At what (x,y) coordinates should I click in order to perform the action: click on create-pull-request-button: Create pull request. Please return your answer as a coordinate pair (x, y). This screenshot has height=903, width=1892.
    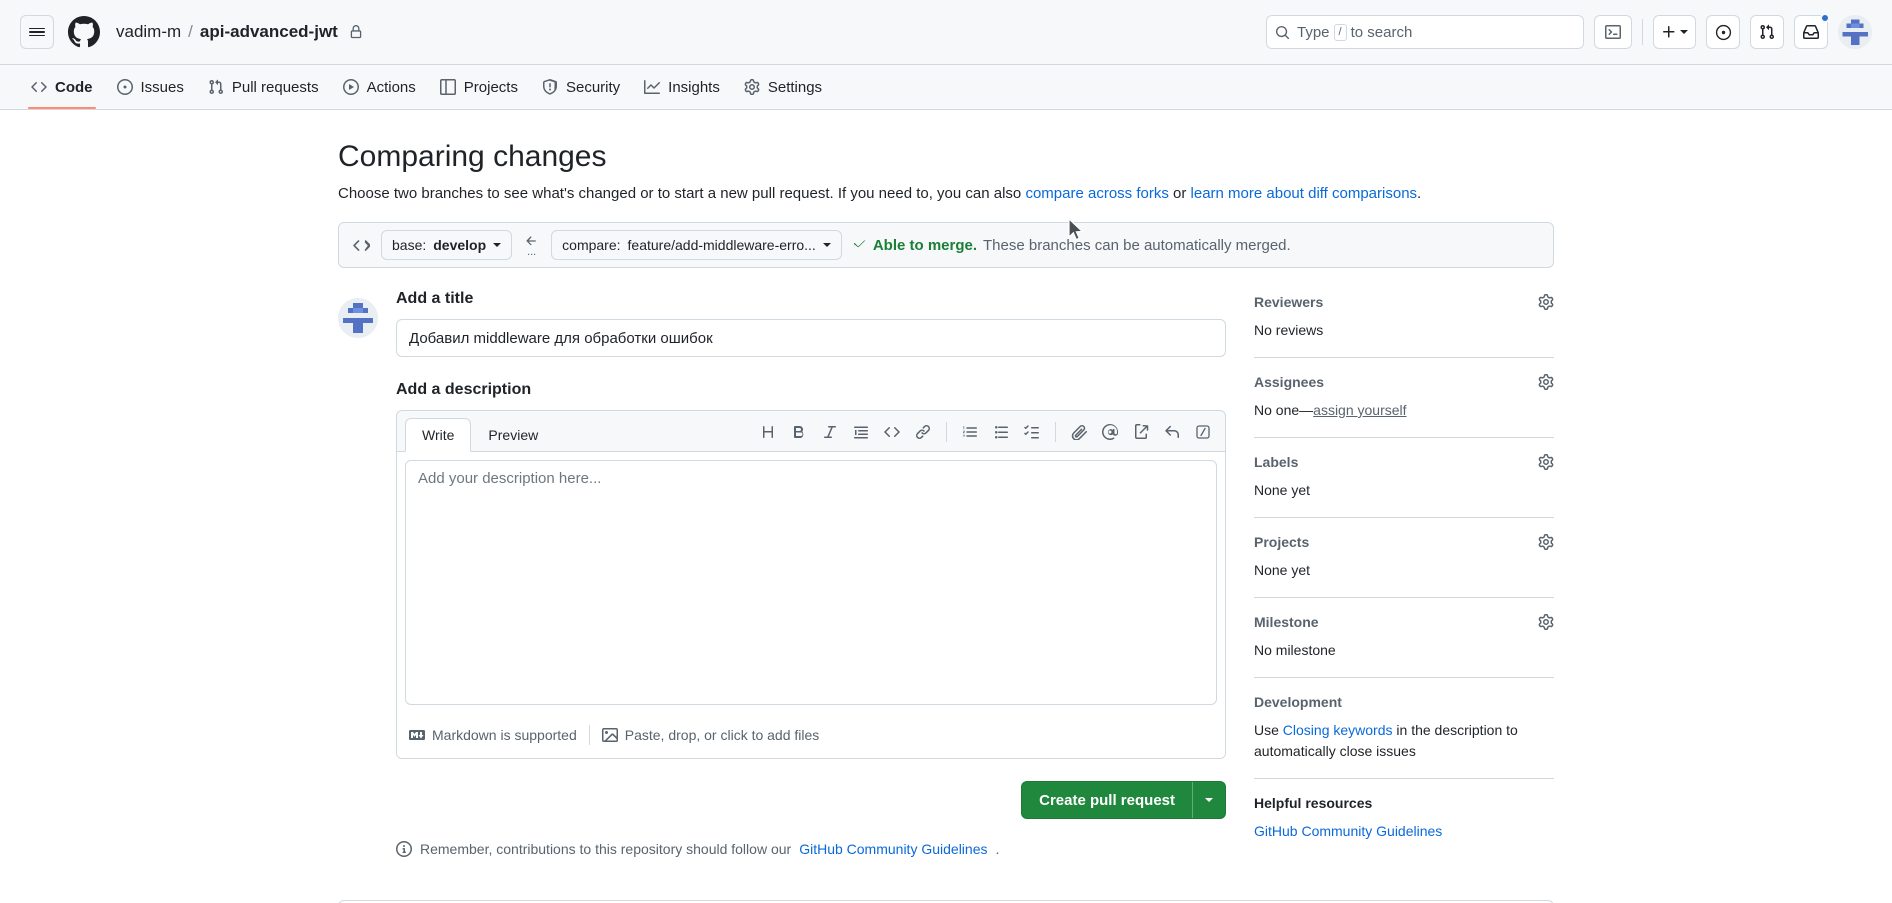
    Looking at the image, I should click on (1123, 800).